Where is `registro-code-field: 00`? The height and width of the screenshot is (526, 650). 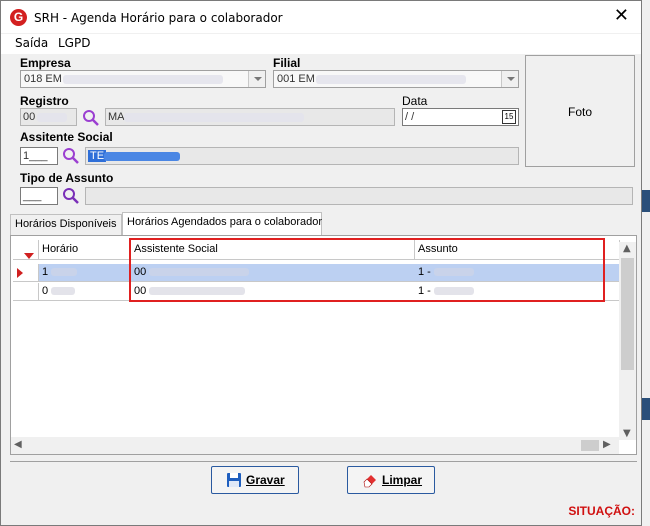 registro-code-field: 00 is located at coordinates (48, 117).